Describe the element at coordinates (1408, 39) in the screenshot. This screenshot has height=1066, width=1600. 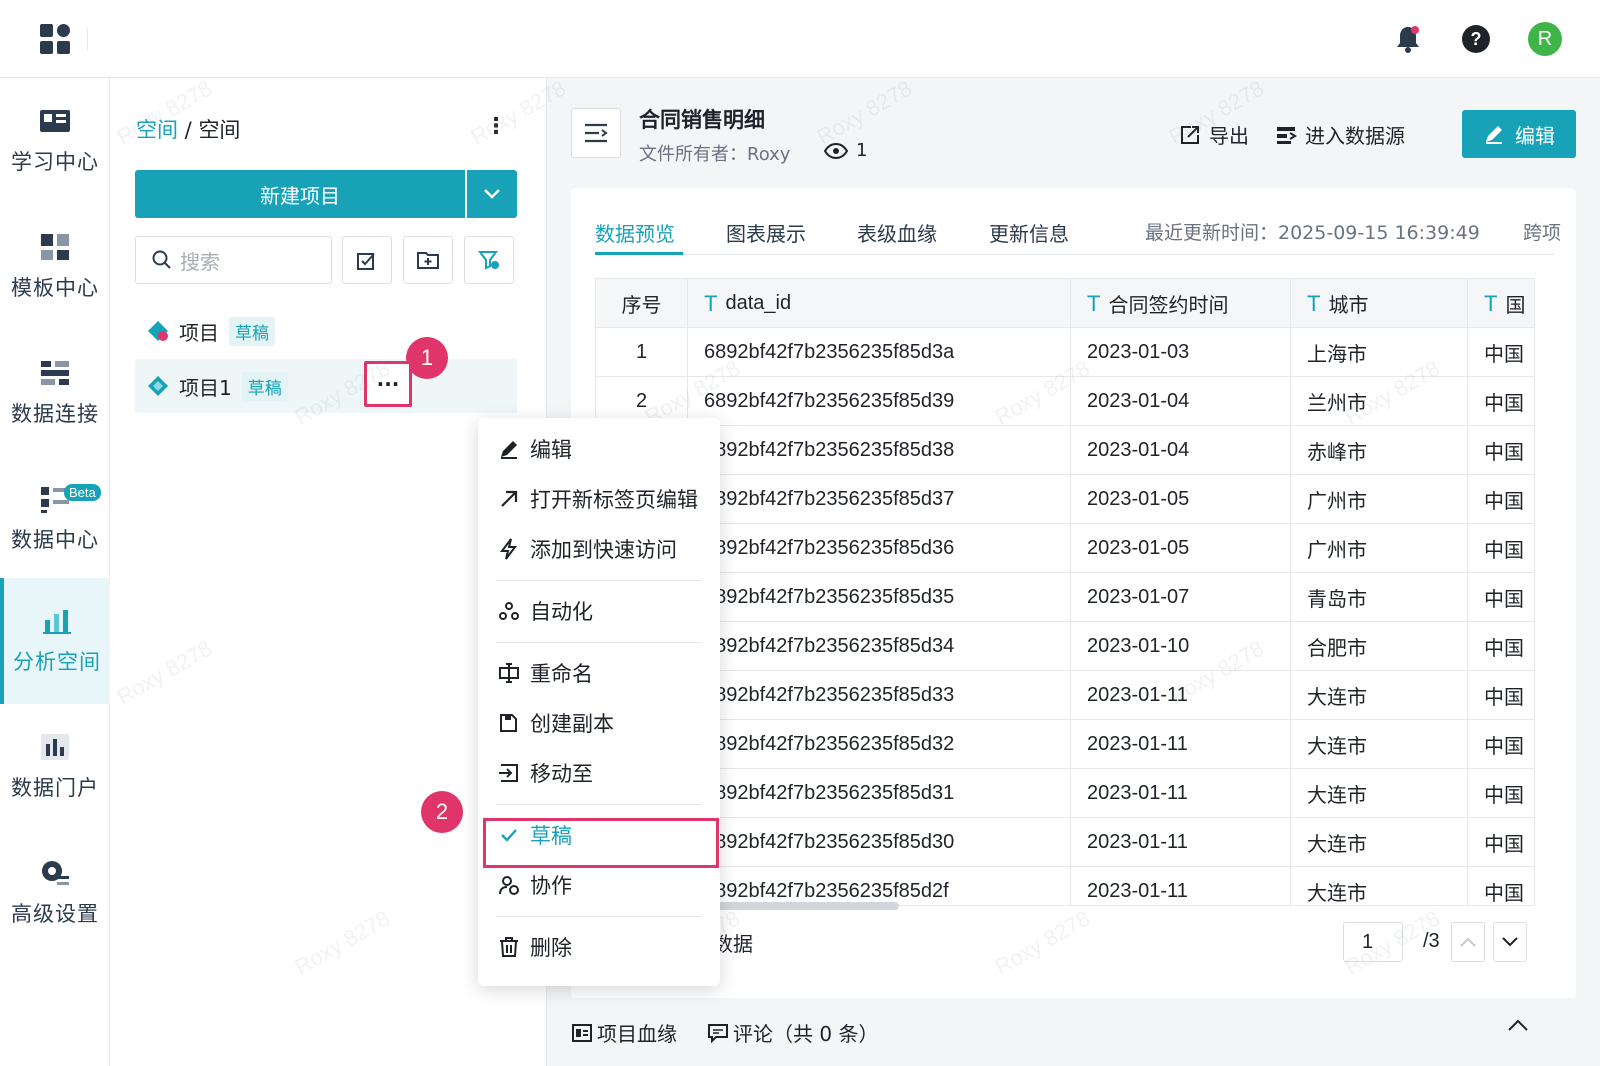
I see `bell-icon` at that location.